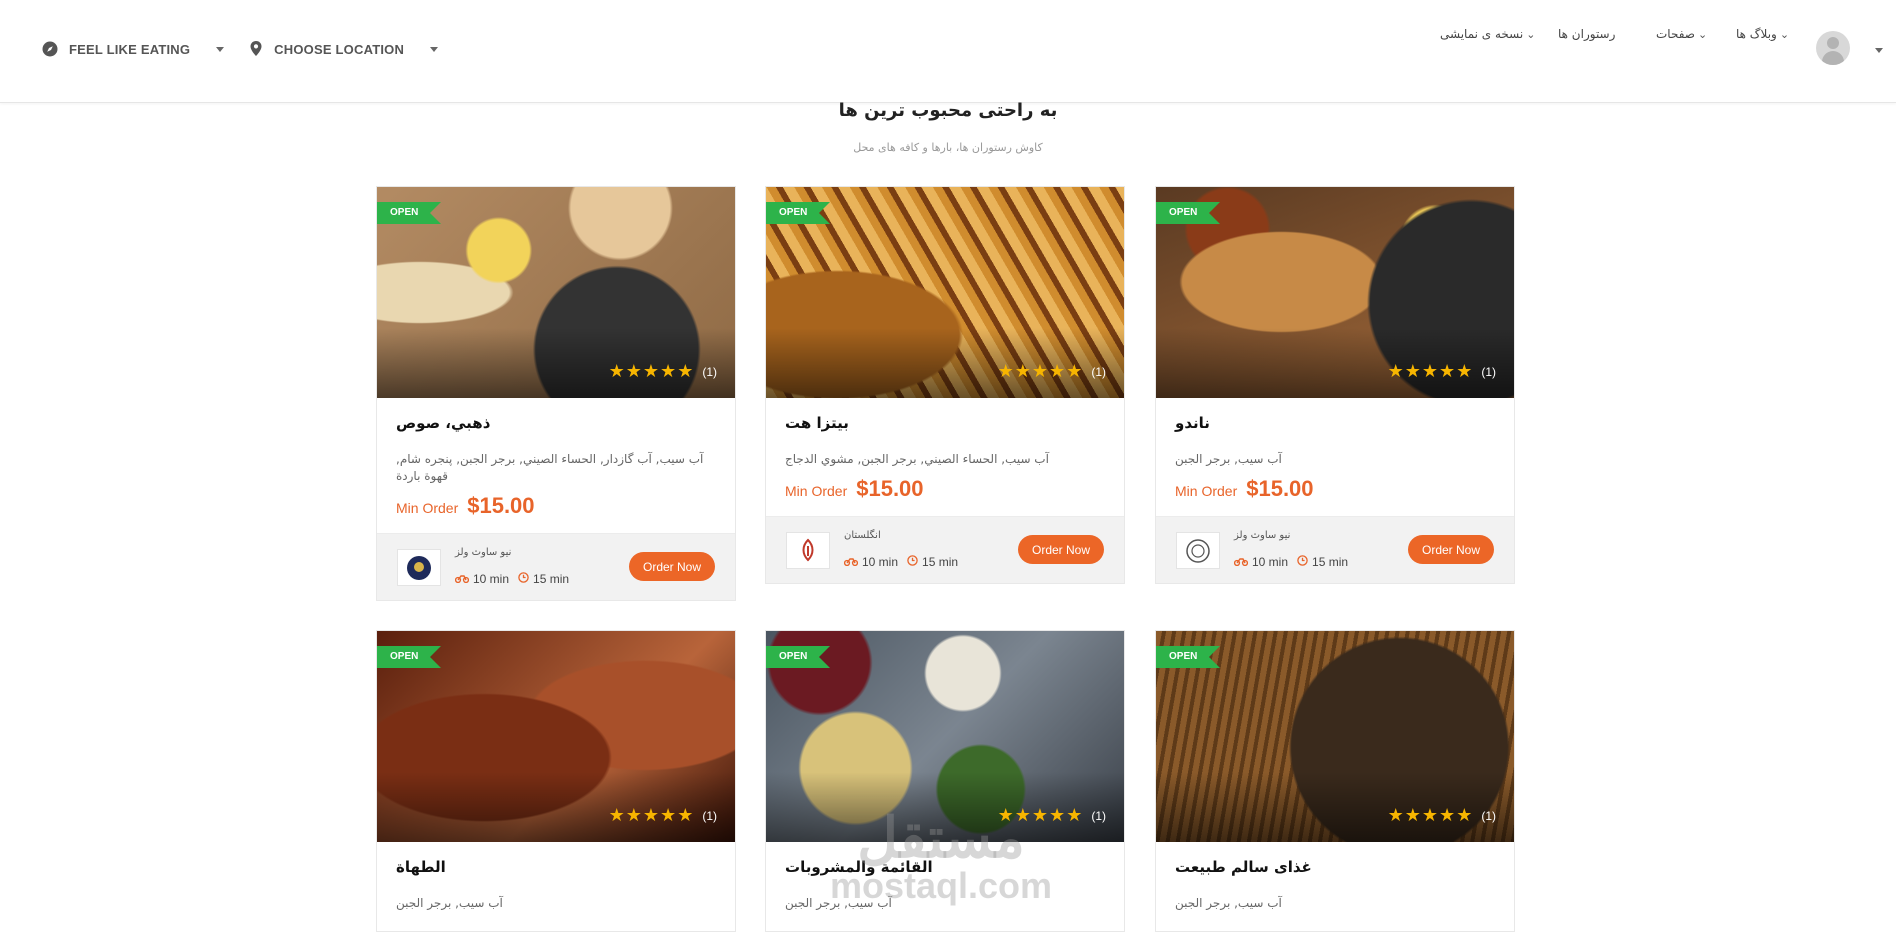  What do you see at coordinates (1335, 867) in the screenshot?
I see `restaurant-name: غذای سالم طبیعت` at bounding box center [1335, 867].